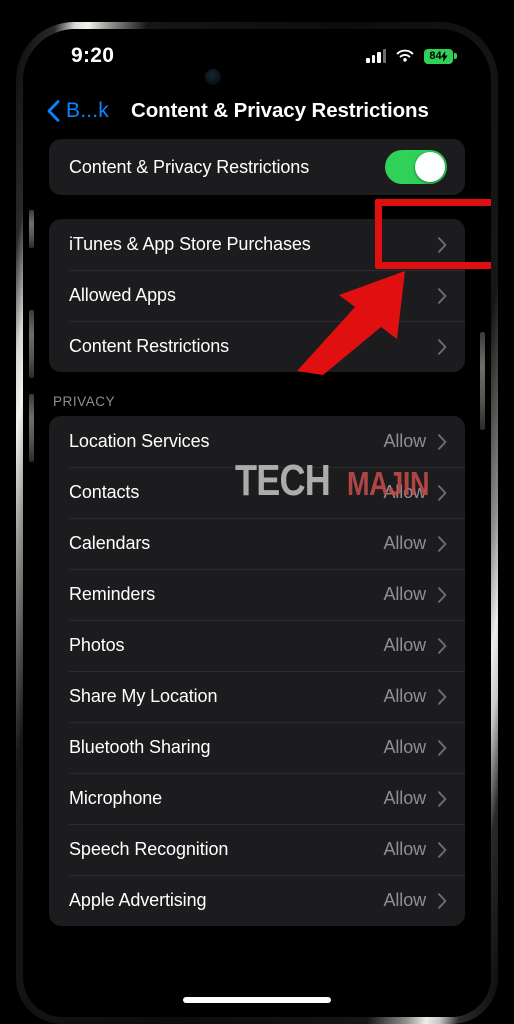 This screenshot has height=1024, width=514. I want to click on home-indicator, so click(257, 1000).